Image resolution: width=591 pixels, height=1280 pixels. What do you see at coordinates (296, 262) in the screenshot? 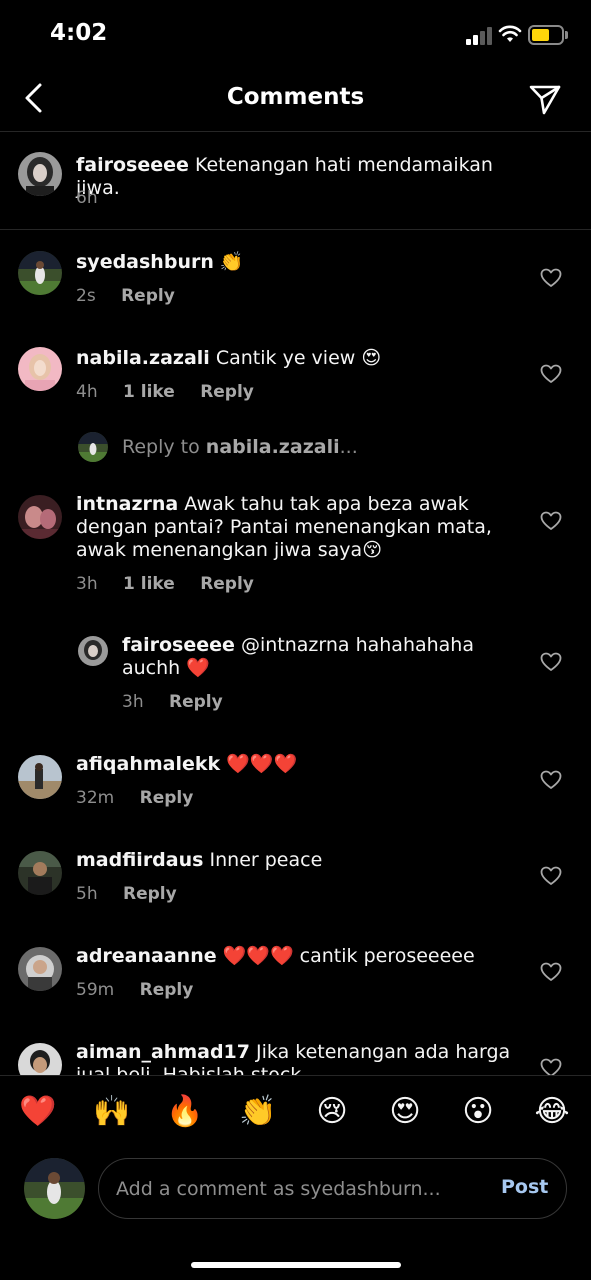
I see `comment-text: syedashburn 👏` at bounding box center [296, 262].